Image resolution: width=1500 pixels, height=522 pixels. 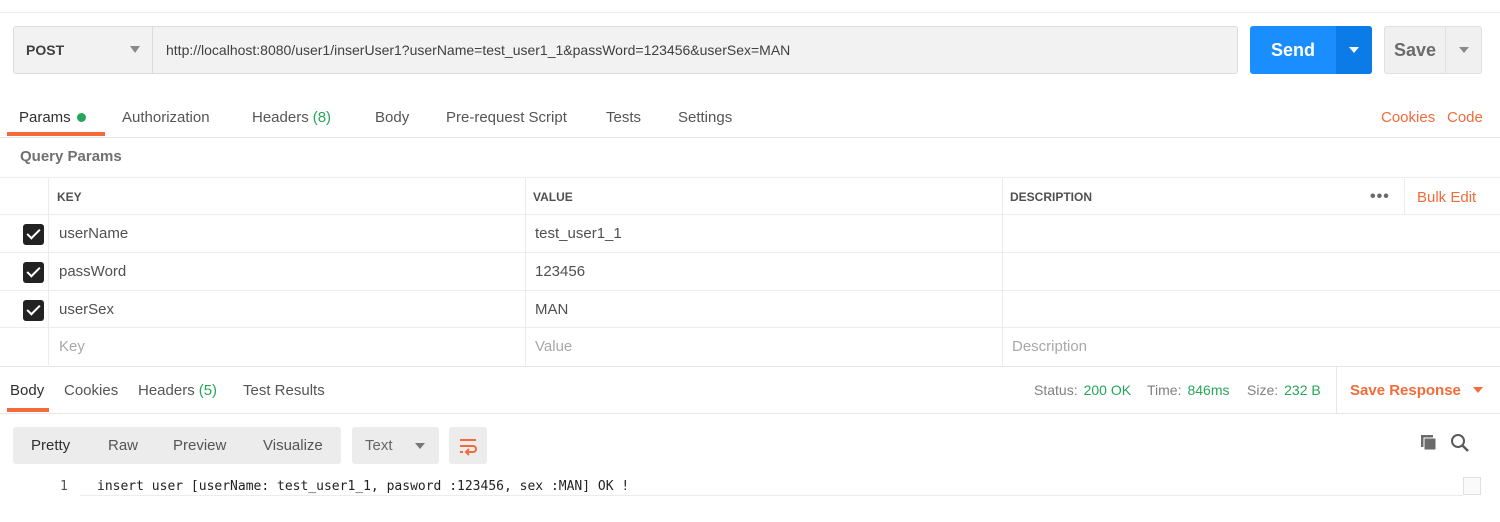 I want to click on tab-response-headers: Headers (5), so click(x=177, y=390).